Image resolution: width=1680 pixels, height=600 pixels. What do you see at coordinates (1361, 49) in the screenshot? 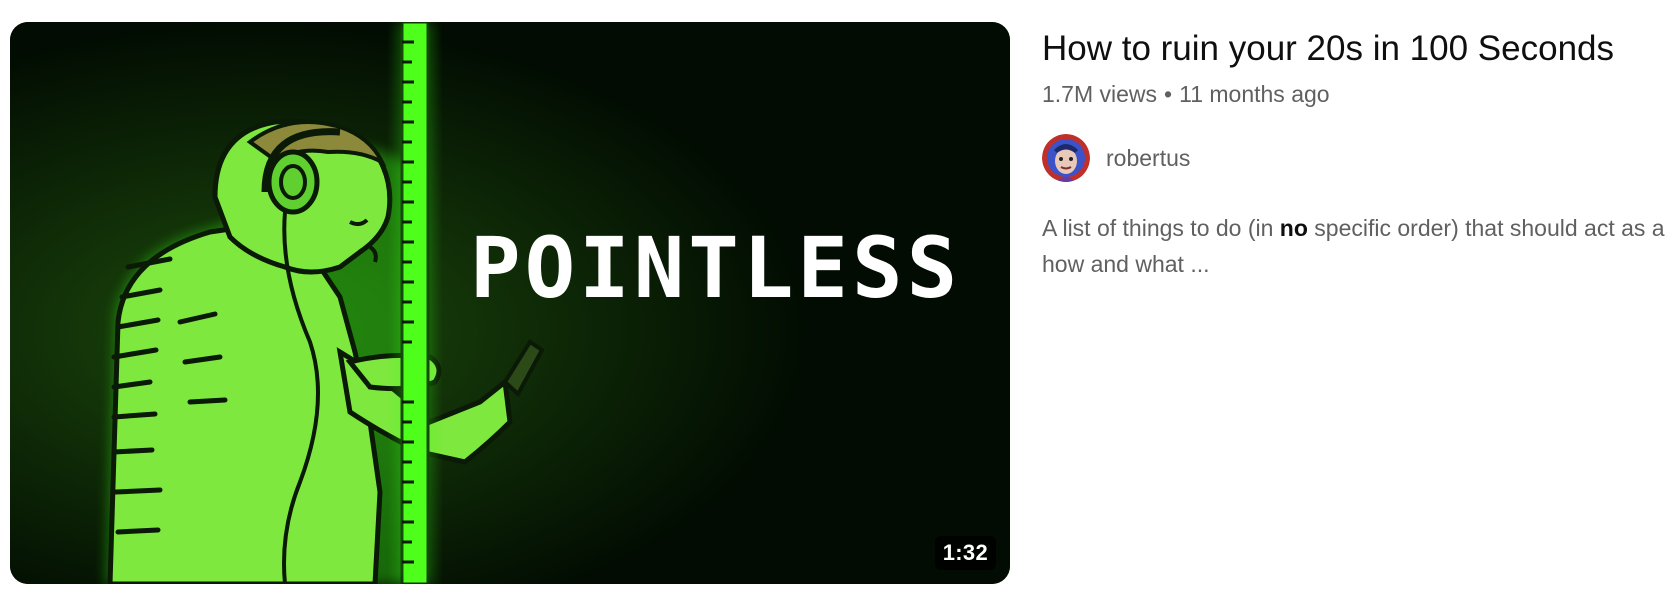
I see `video-title: How to ruin your 20s in 100 Seconds` at bounding box center [1361, 49].